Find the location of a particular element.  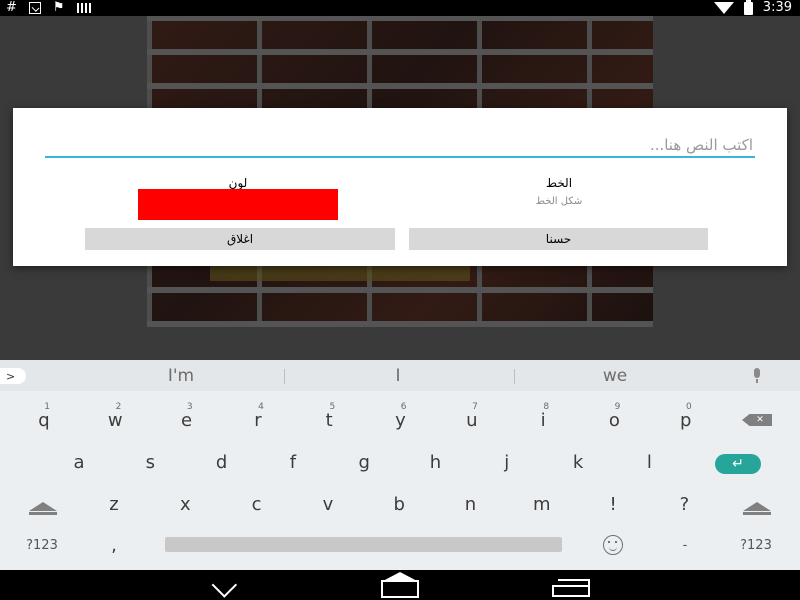

key-q: q1 is located at coordinates (44, 420).